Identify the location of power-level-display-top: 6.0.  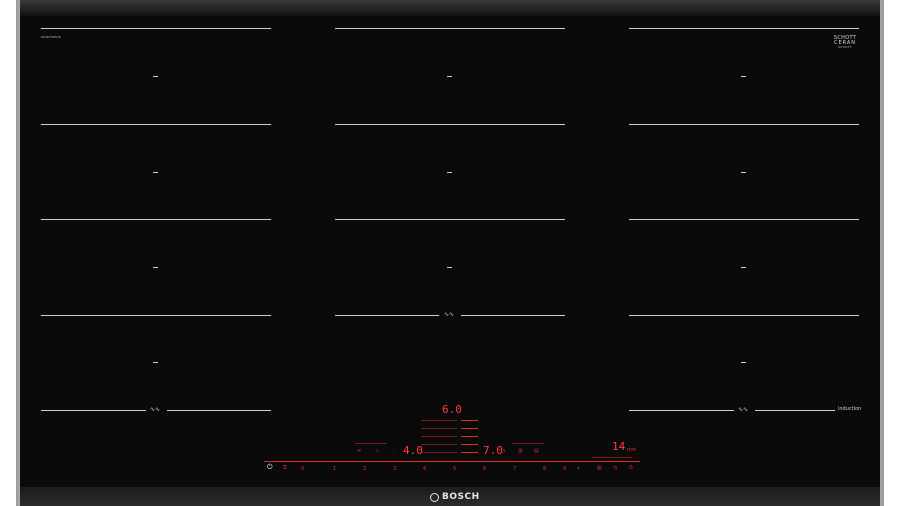
(452, 409).